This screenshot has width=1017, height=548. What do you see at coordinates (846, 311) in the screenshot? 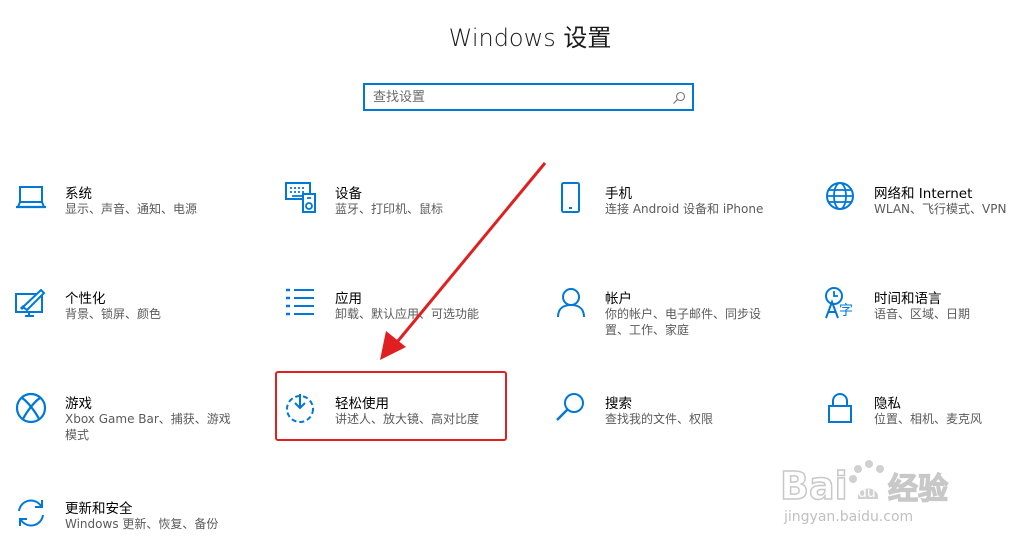
I see `svg-text: 字` at bounding box center [846, 311].